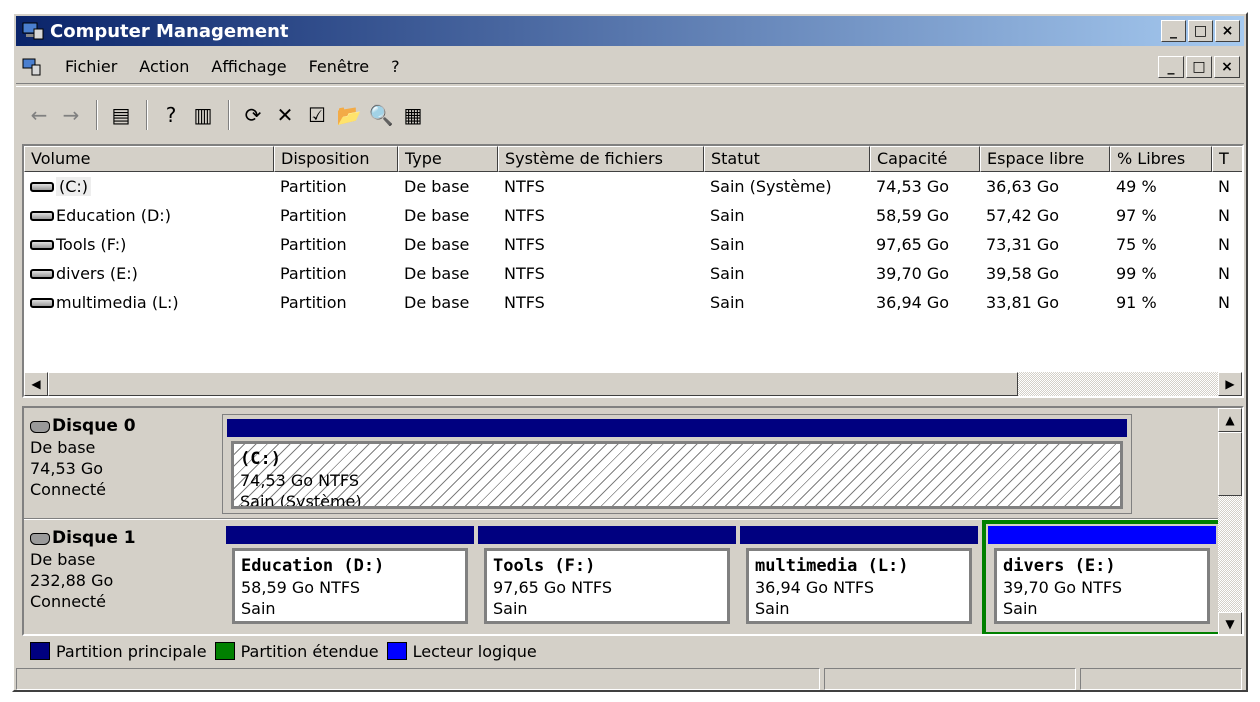 This screenshot has width=1260, height=702. I want to click on horizontal-scrollbar: ◀ ▶, so click(633, 384).